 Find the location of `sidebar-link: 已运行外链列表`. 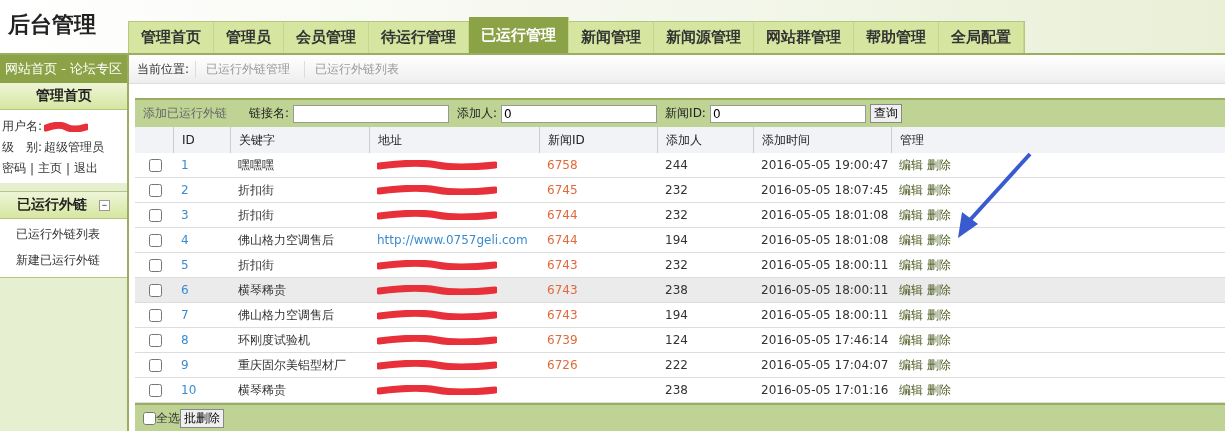

sidebar-link: 已运行外链列表 is located at coordinates (63, 234).